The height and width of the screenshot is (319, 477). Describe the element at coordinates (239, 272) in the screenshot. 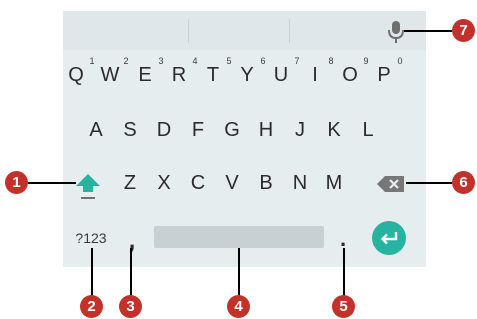

I see `callout-4-line` at that location.